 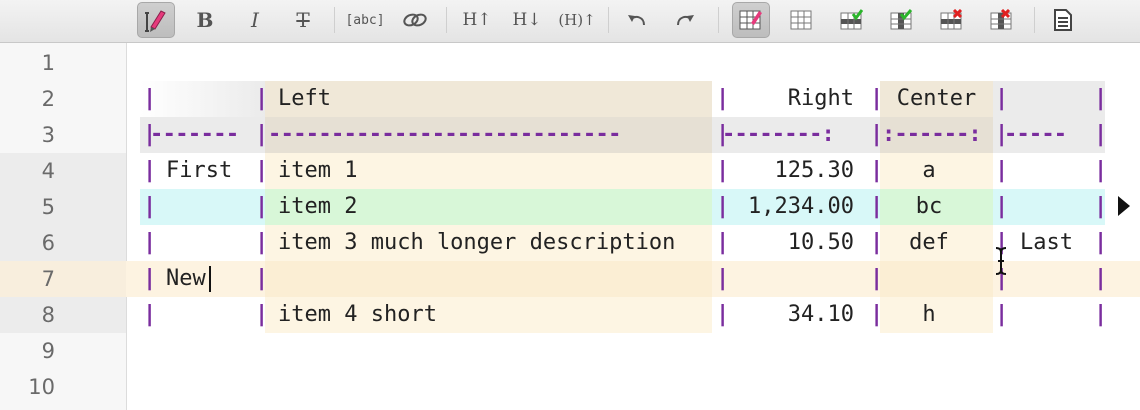 What do you see at coordinates (48, 63) in the screenshot?
I see `line-number: 1` at bounding box center [48, 63].